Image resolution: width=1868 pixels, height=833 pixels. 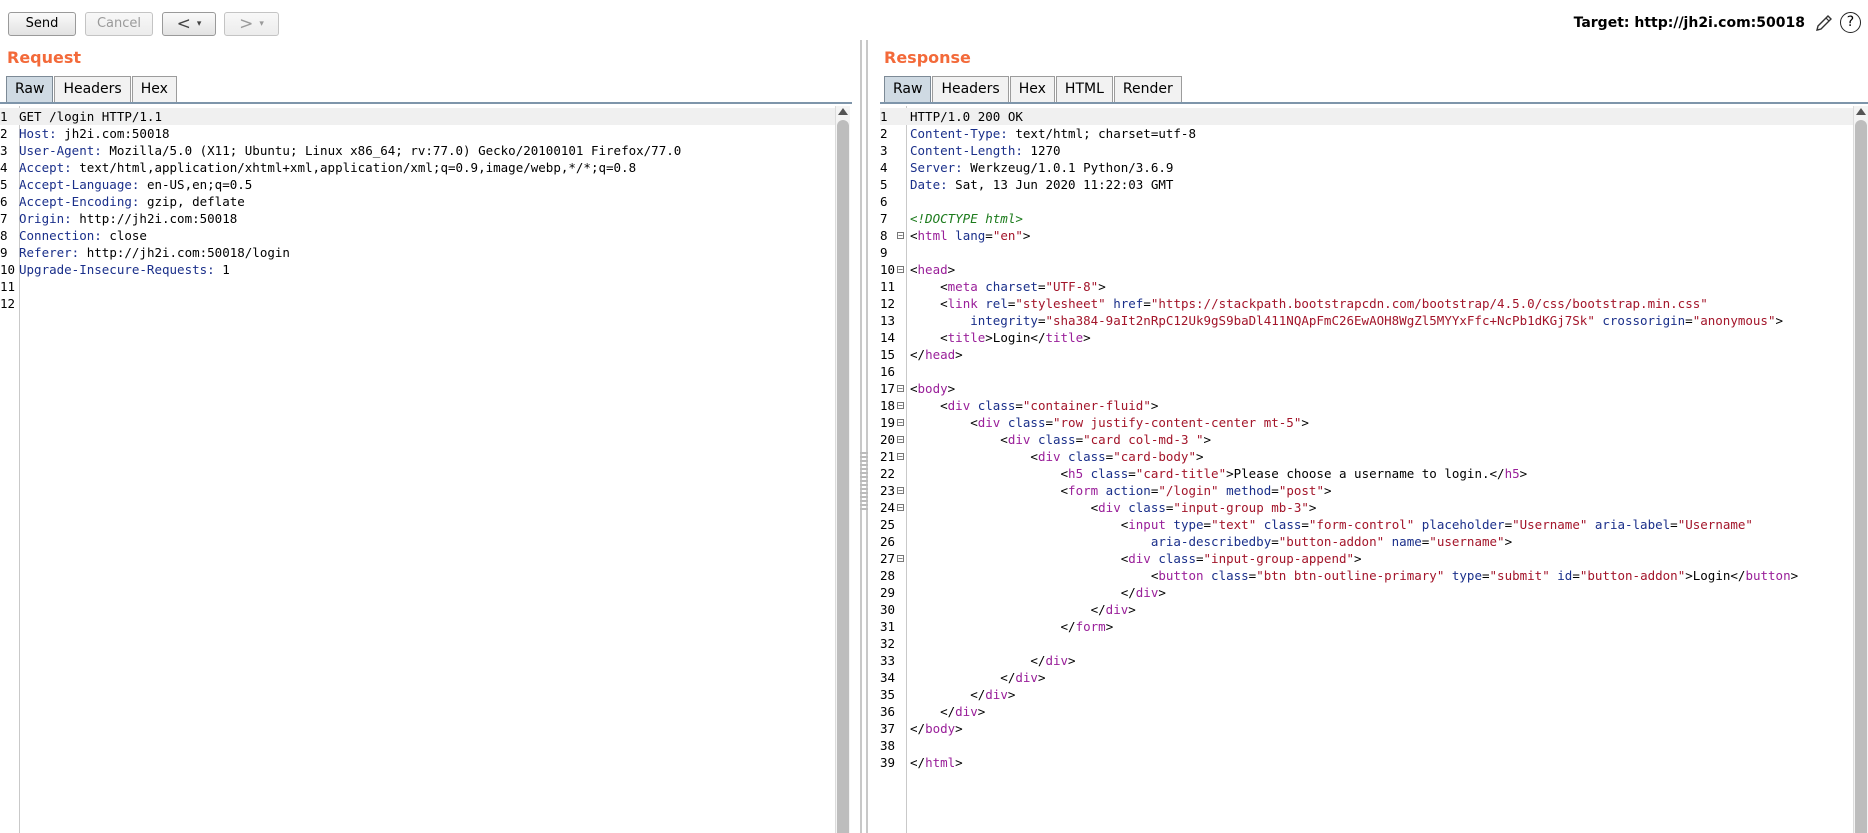 What do you see at coordinates (92, 89) in the screenshot?
I see `request-tab-headers: Headers` at bounding box center [92, 89].